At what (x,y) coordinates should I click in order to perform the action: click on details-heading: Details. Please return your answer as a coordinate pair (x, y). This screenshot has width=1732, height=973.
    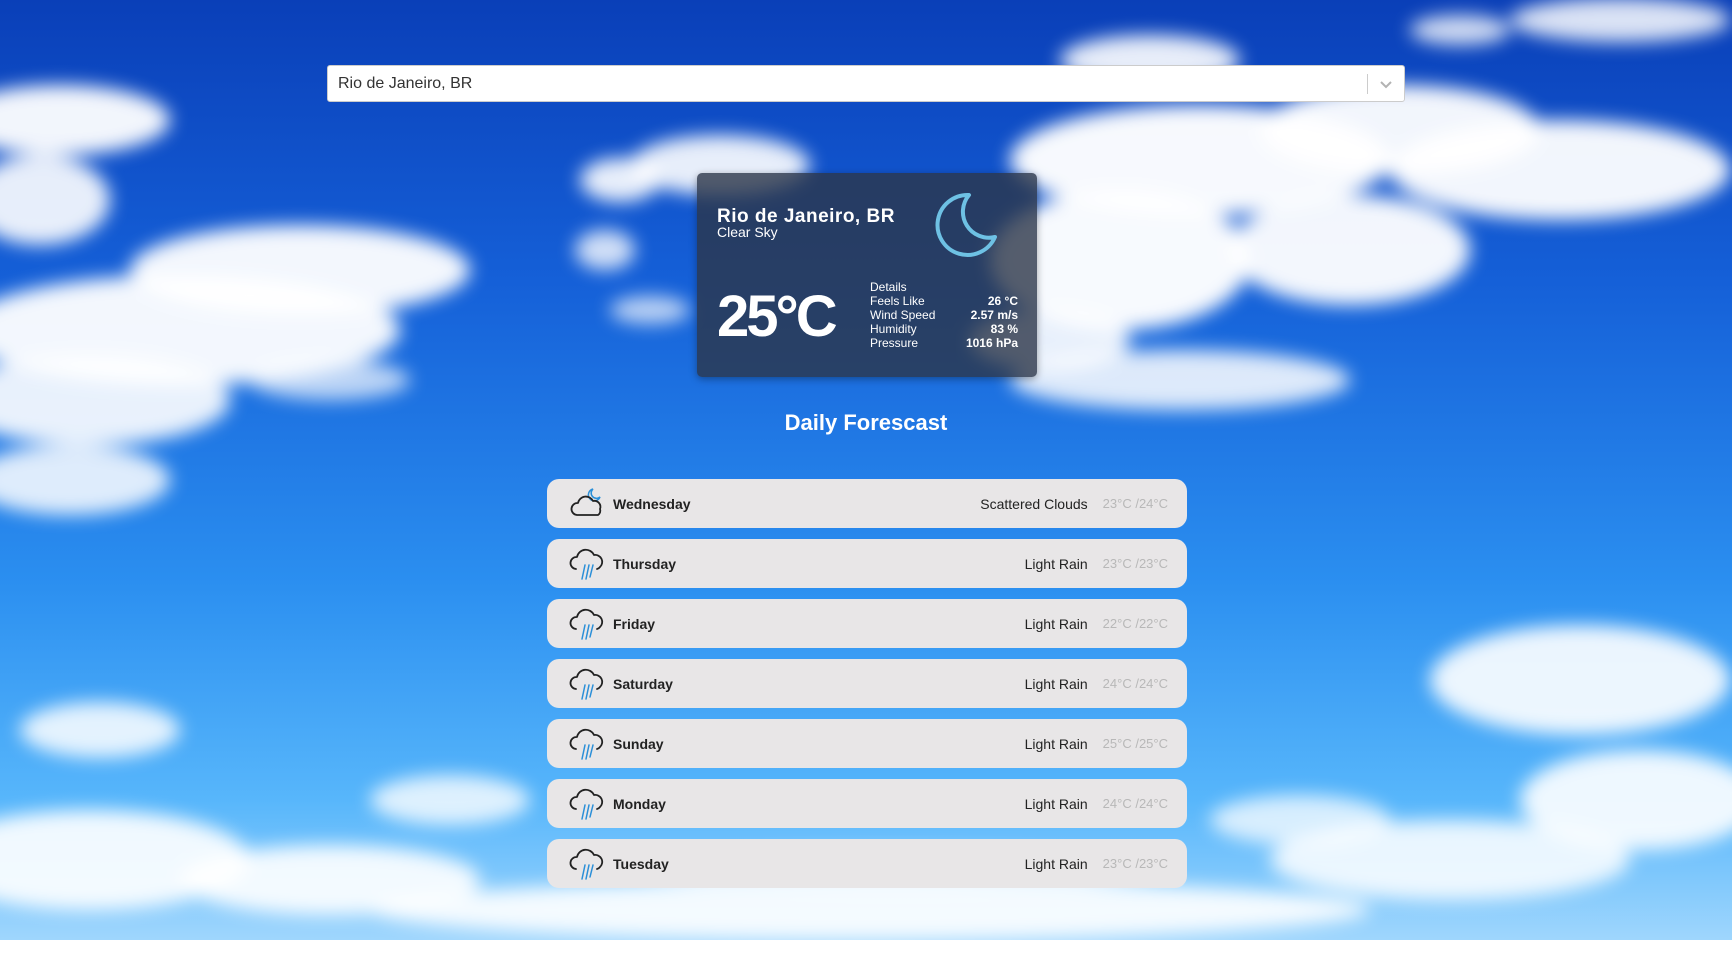
    Looking at the image, I should click on (888, 287).